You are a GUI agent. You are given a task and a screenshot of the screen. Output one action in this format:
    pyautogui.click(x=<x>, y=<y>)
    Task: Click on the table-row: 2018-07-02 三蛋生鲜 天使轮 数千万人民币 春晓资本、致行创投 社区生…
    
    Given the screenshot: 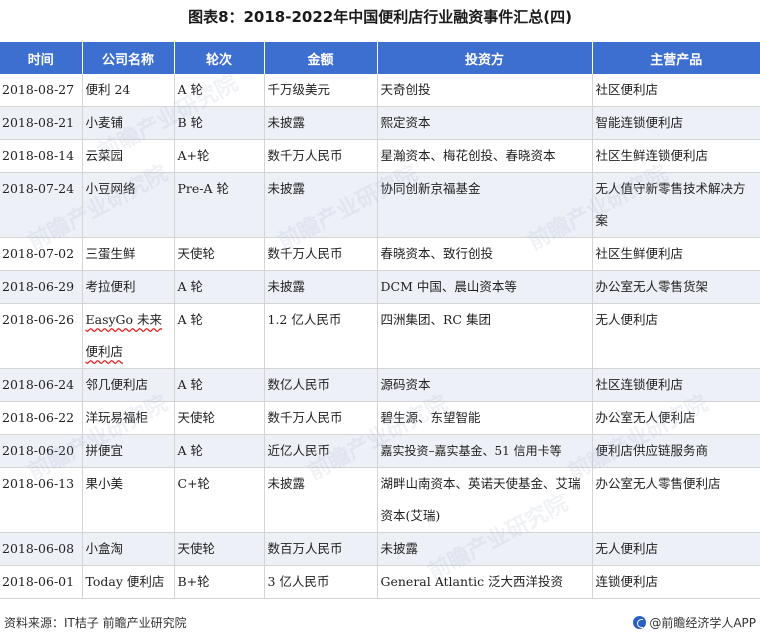 What is the action you would take?
    pyautogui.click(x=380, y=254)
    